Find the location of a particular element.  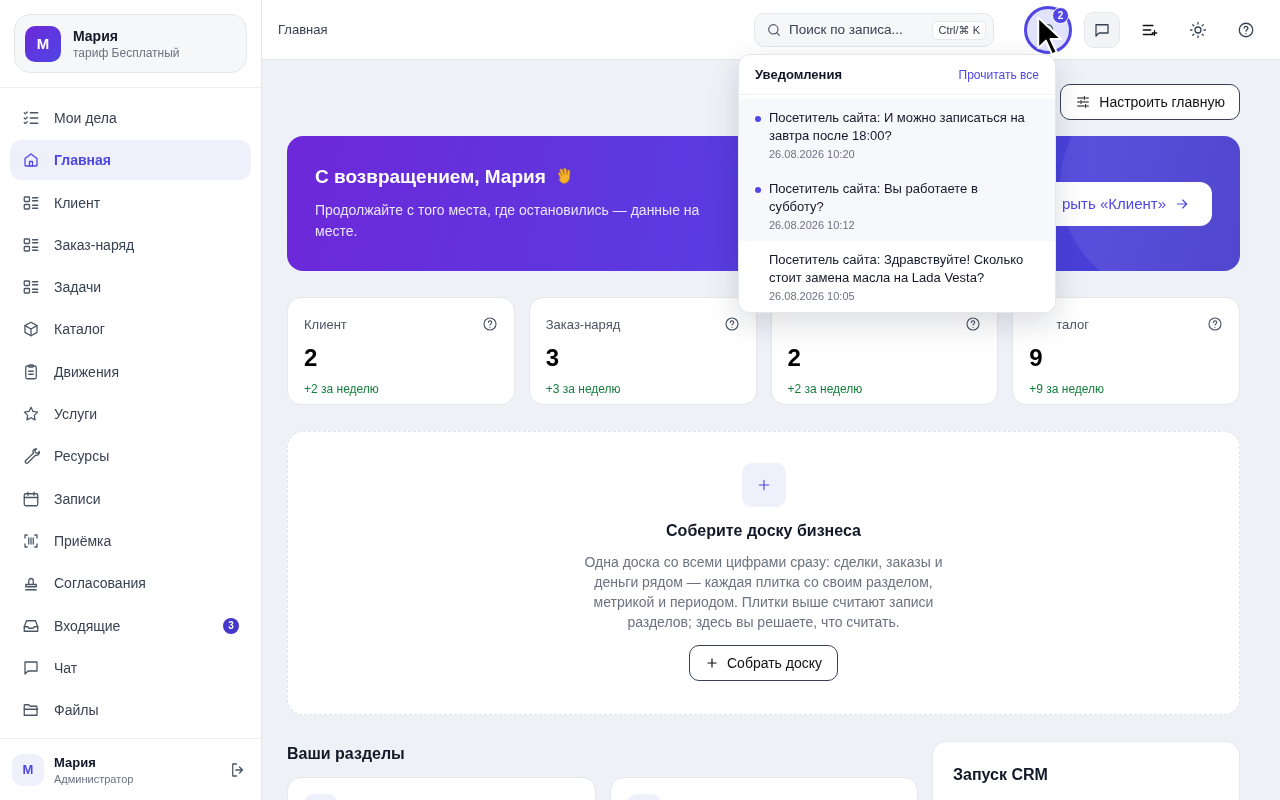

chat-icon is located at coordinates (31, 667).